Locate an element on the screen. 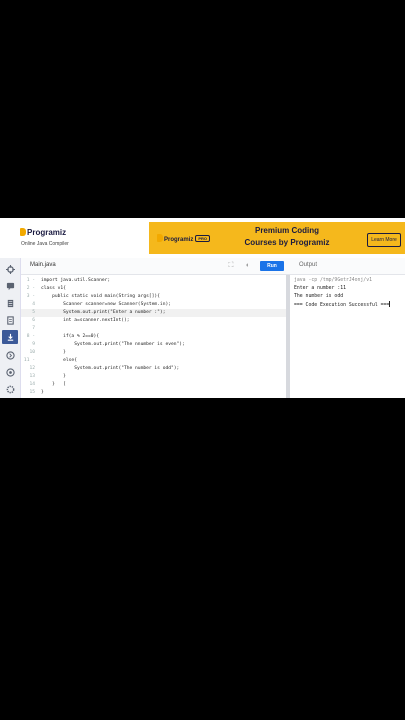  line-number: 12 is located at coordinates (32, 368).